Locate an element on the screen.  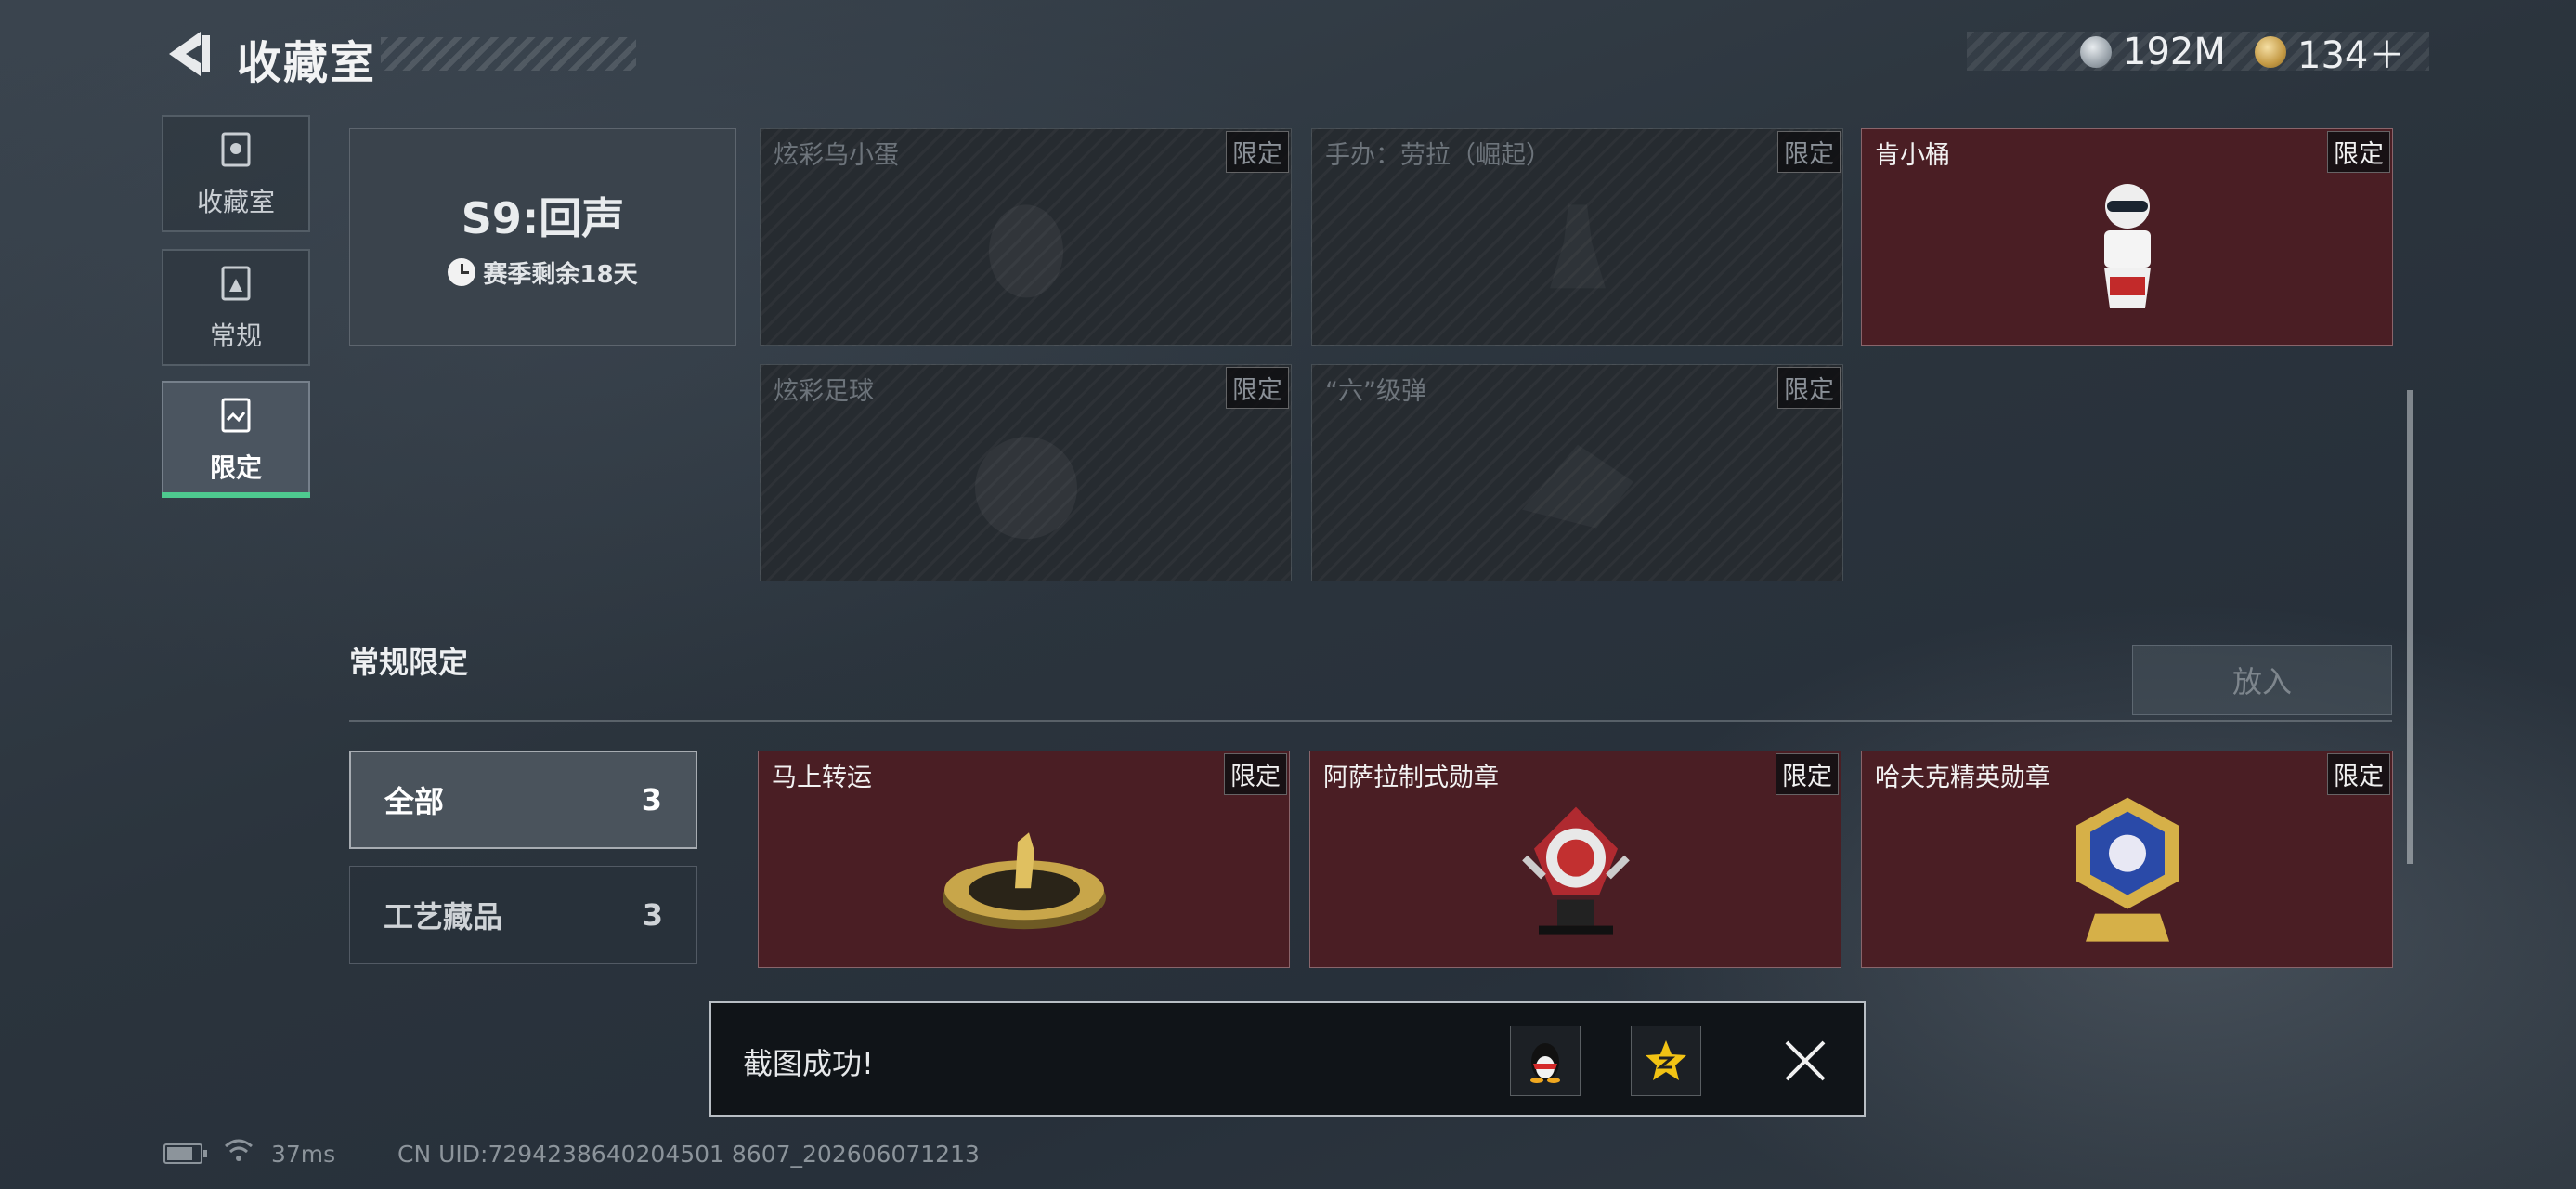
put-in-button: 放入 is located at coordinates (2262, 680).